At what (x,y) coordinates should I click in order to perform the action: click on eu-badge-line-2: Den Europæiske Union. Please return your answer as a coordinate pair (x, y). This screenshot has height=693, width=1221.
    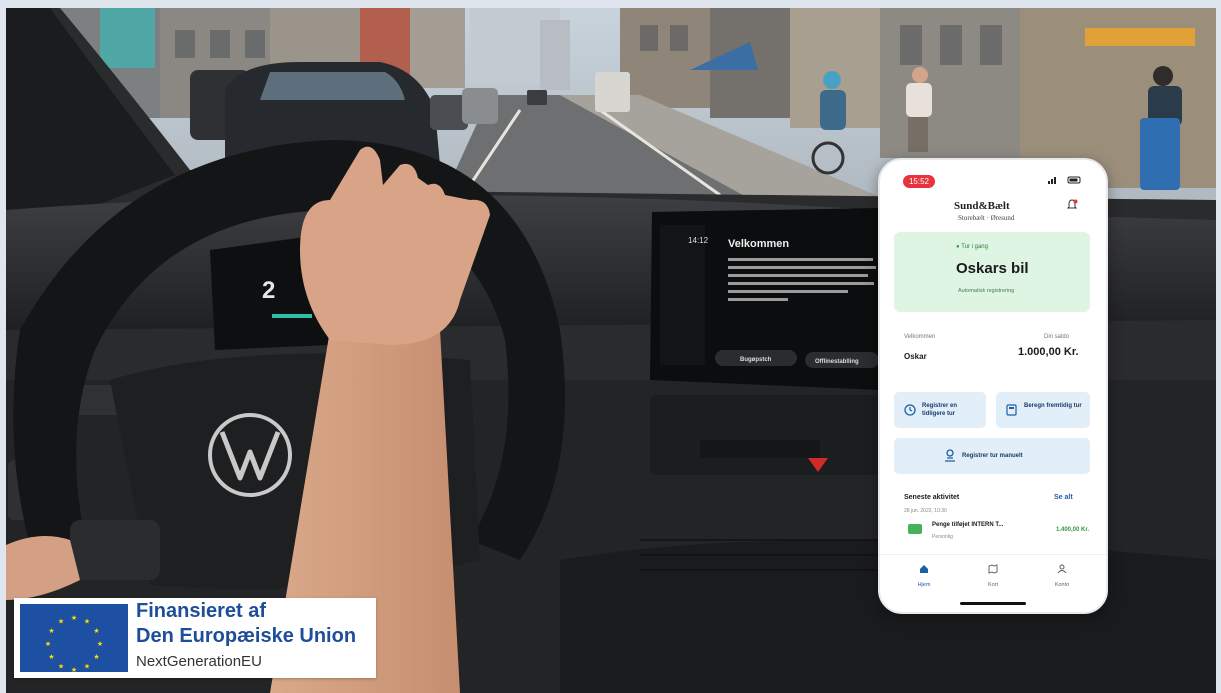
    Looking at the image, I should click on (246, 636).